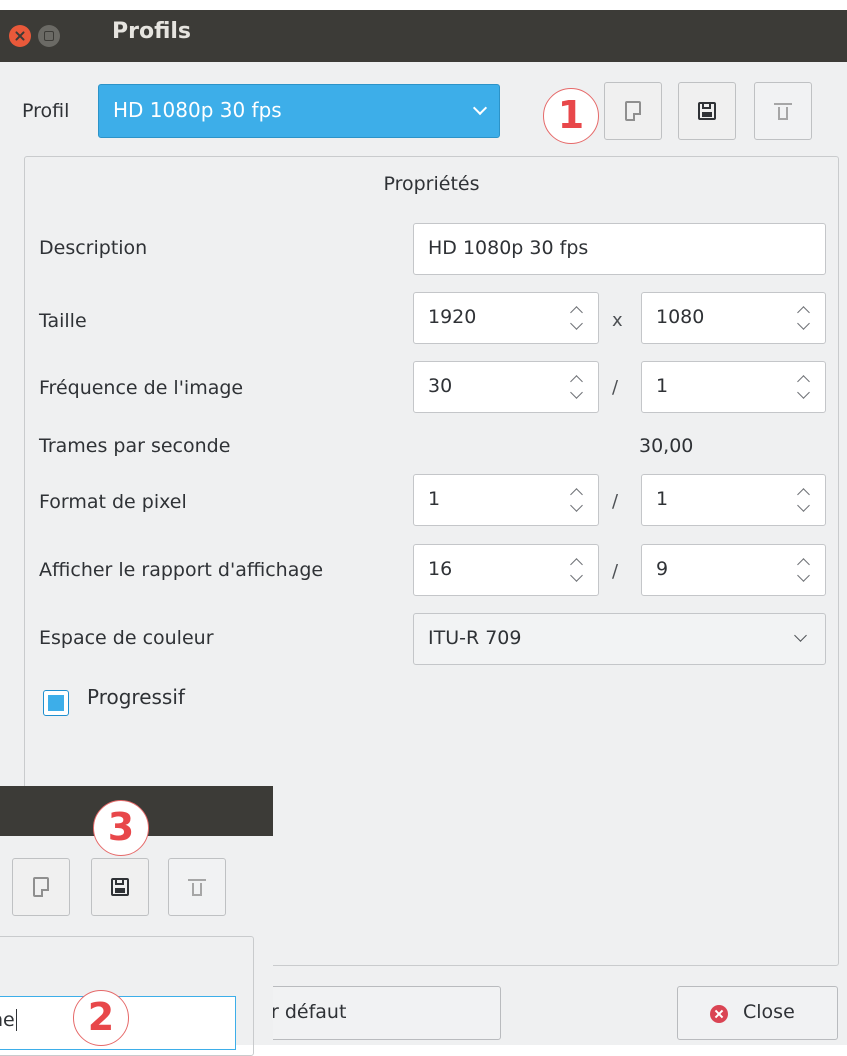 Image resolution: width=847 pixels, height=1056 pixels. What do you see at coordinates (506, 318) in the screenshot?
I see `width-spinbox: 1920` at bounding box center [506, 318].